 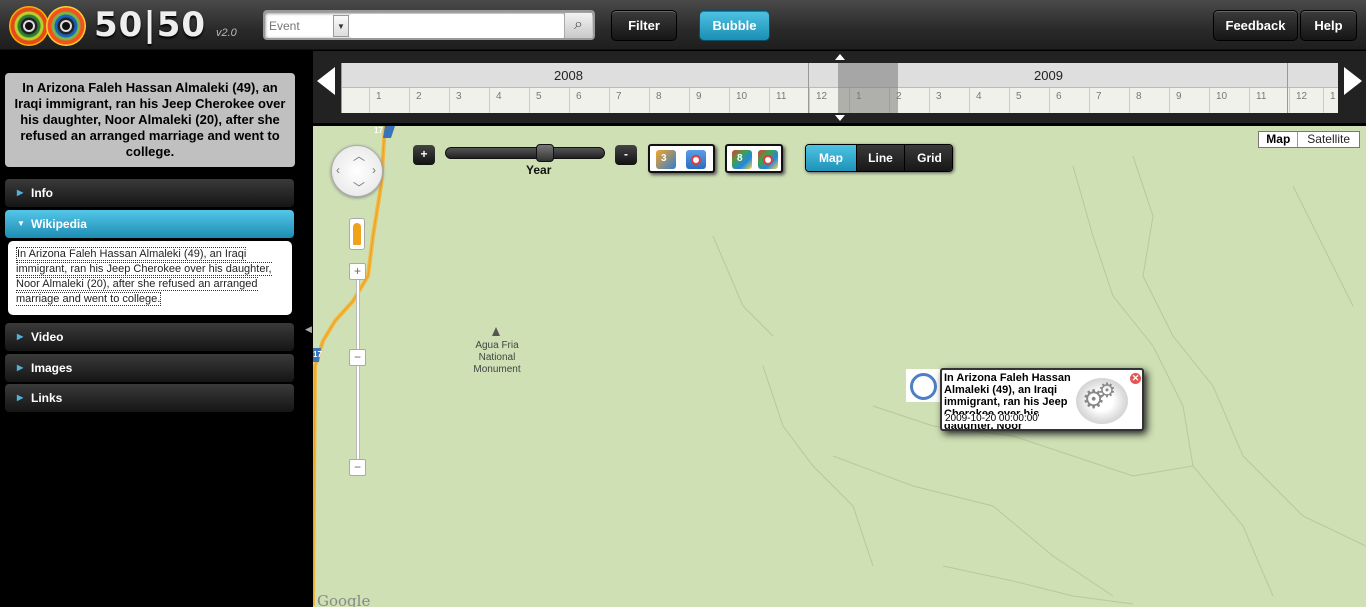 I want to click on accordion-wikipedia: ▼ Wikipedia, so click(x=149, y=224).